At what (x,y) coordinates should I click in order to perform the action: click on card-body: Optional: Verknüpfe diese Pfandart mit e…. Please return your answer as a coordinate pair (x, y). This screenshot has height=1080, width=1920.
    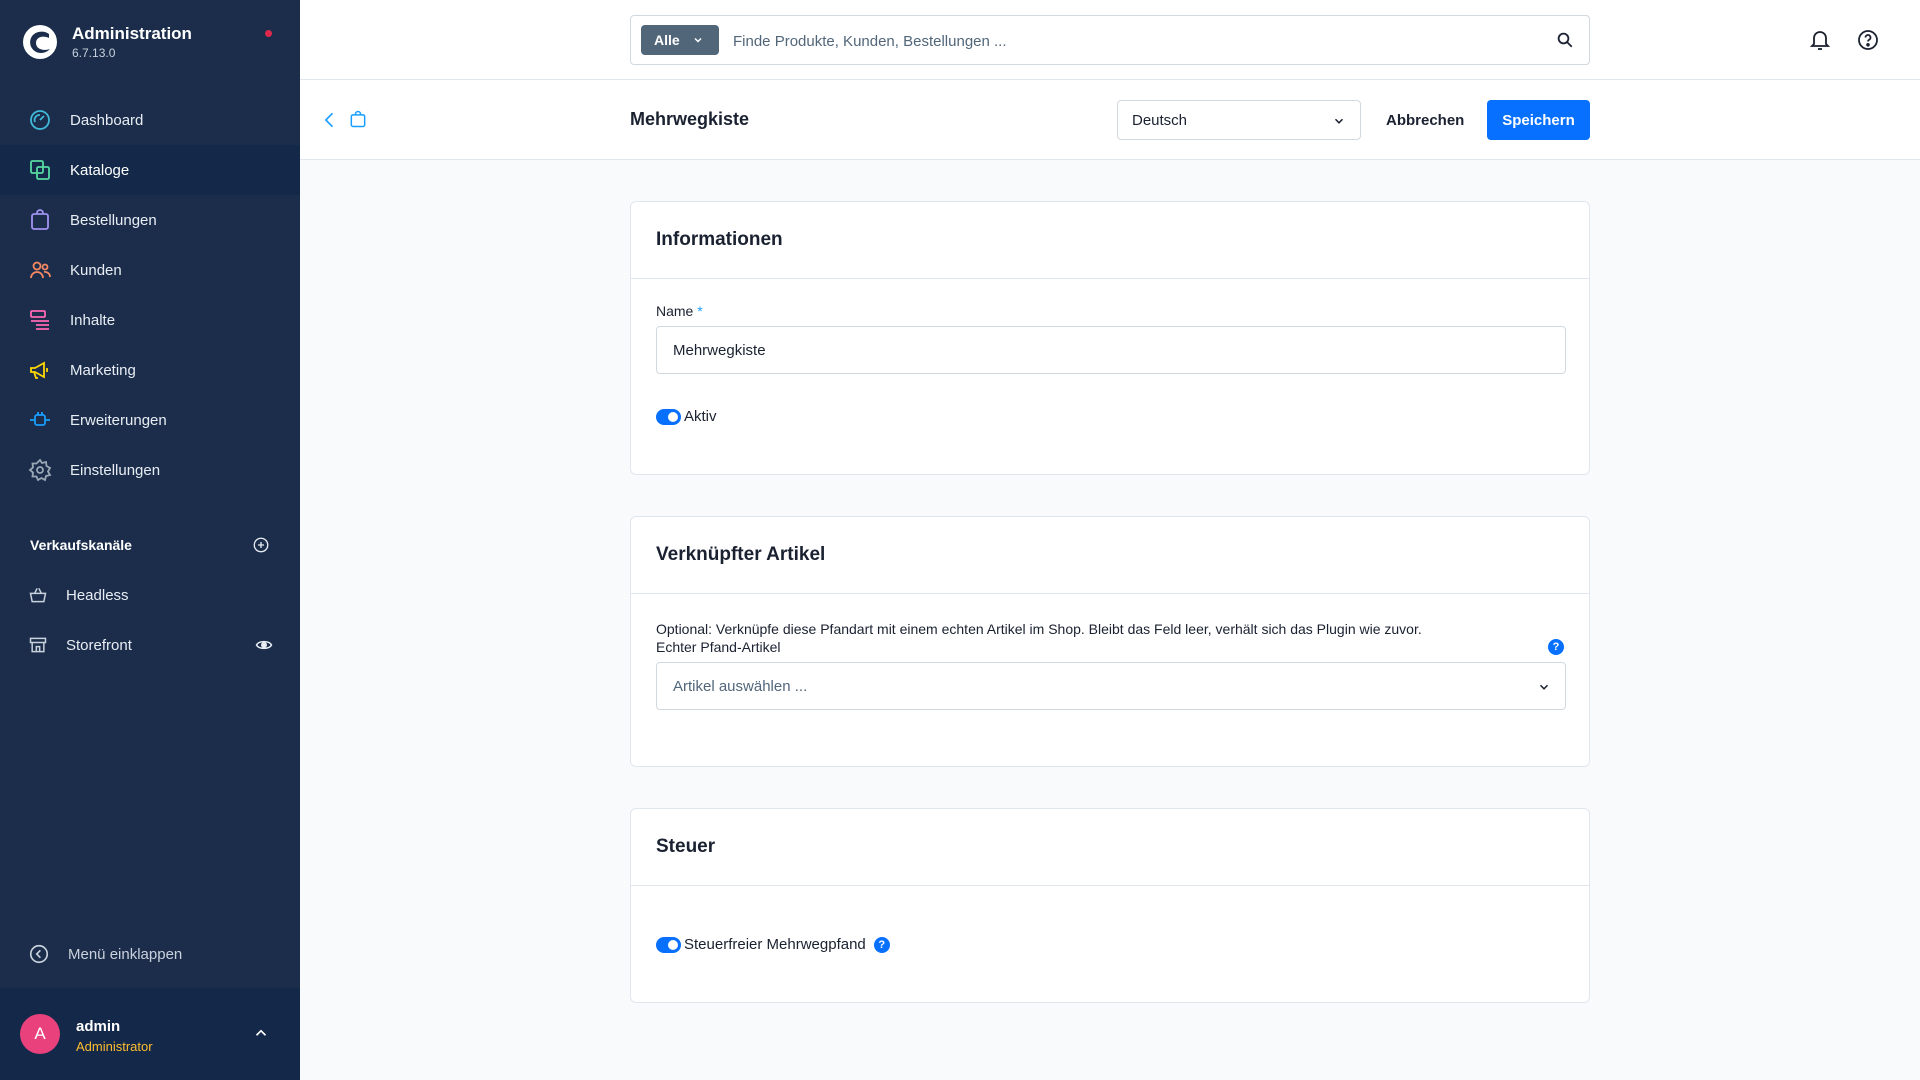
    Looking at the image, I should click on (1110, 665).